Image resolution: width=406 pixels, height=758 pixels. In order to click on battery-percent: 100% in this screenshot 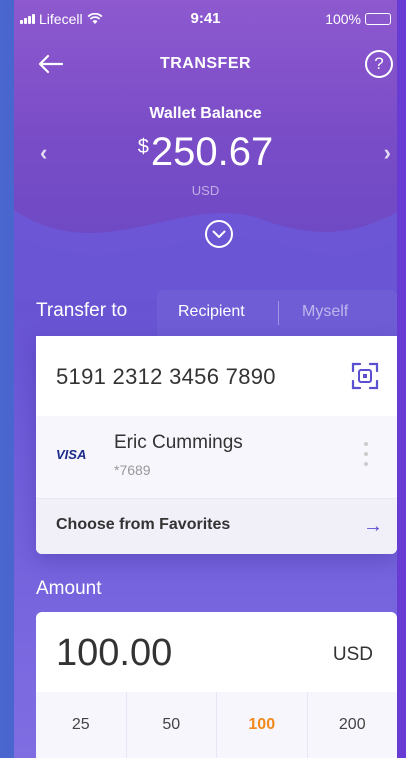, I will do `click(343, 19)`.